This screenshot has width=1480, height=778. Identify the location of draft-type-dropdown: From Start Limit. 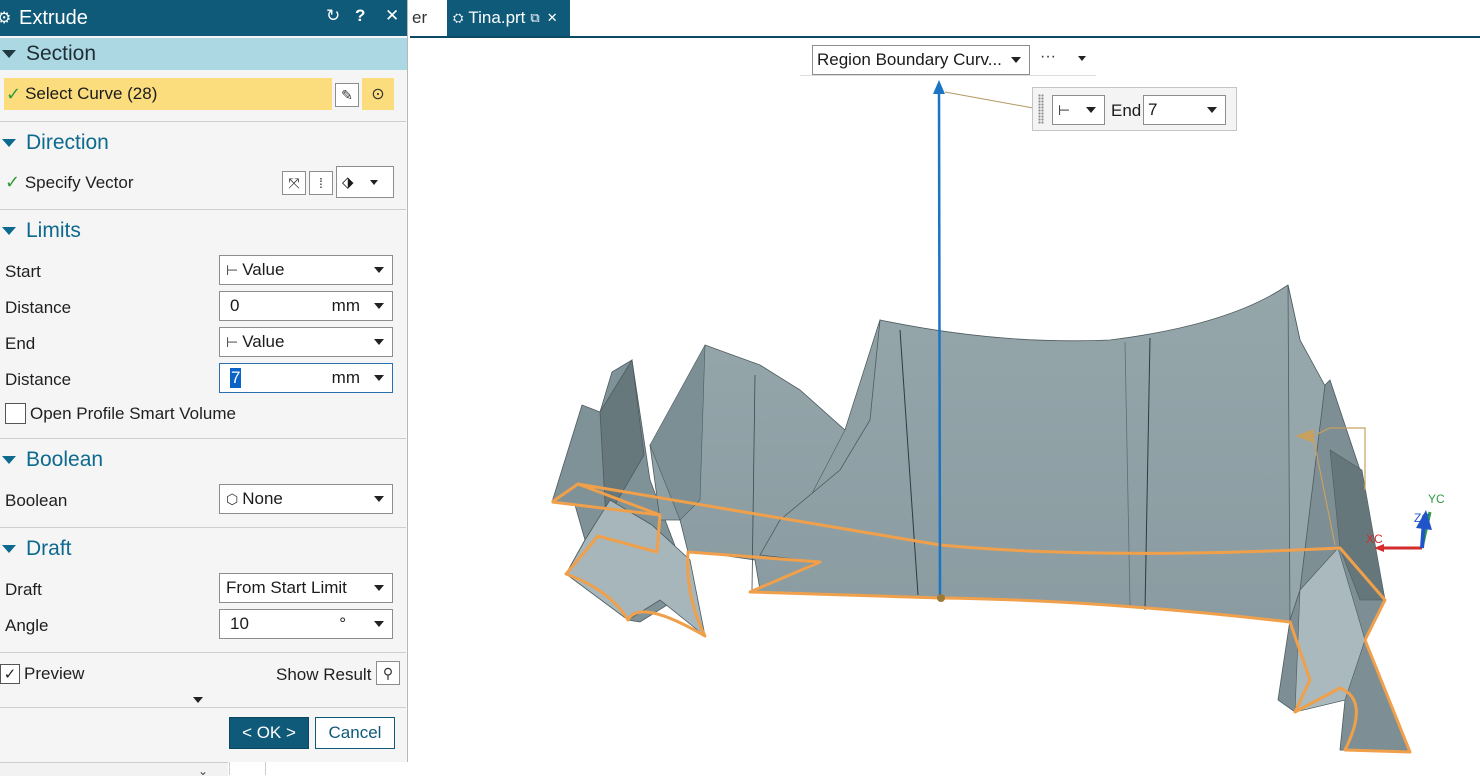
(306, 588).